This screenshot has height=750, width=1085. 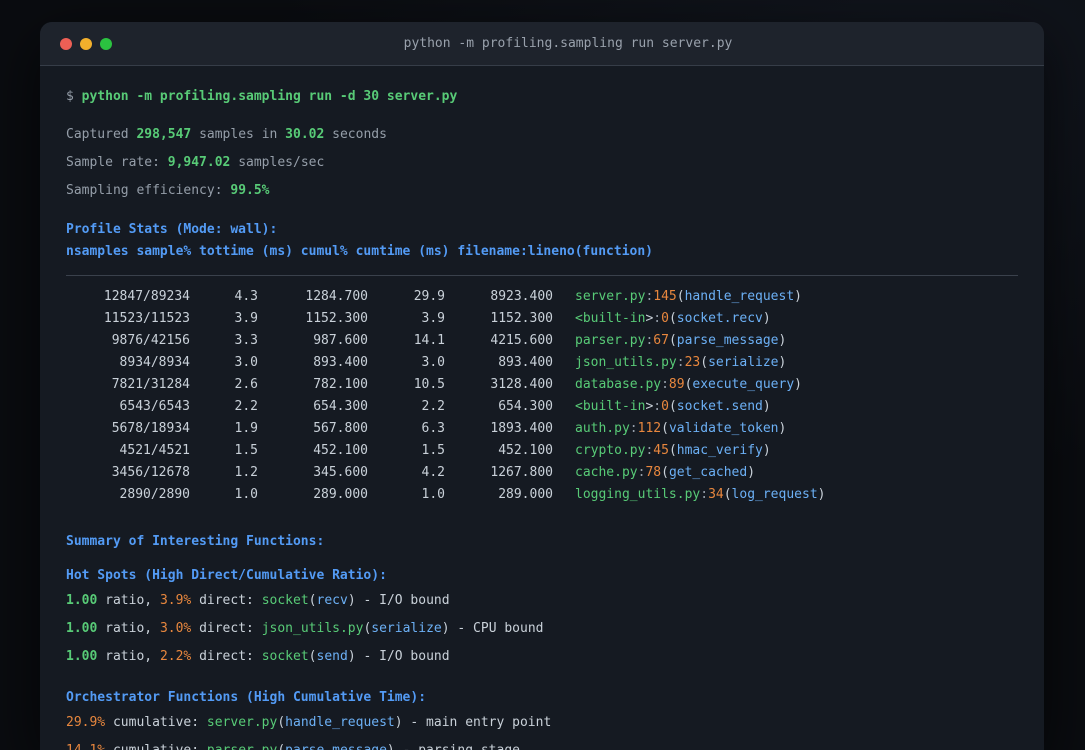 I want to click on maximize-button, so click(x=106, y=43).